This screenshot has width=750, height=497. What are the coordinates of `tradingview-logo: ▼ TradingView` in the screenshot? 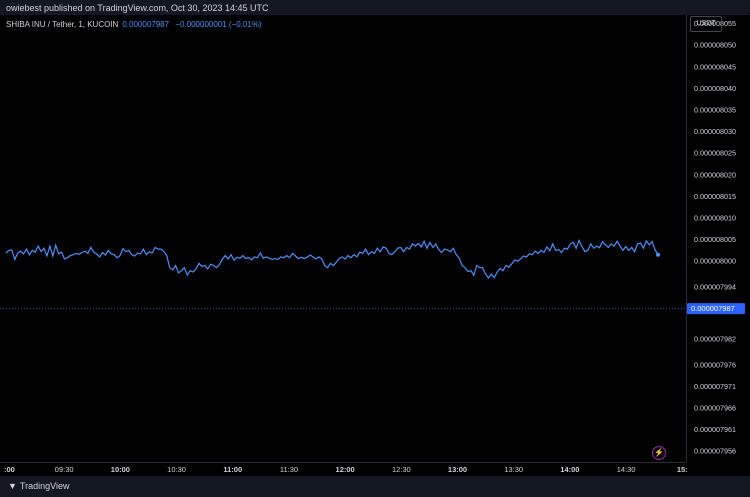 It's located at (38, 486).